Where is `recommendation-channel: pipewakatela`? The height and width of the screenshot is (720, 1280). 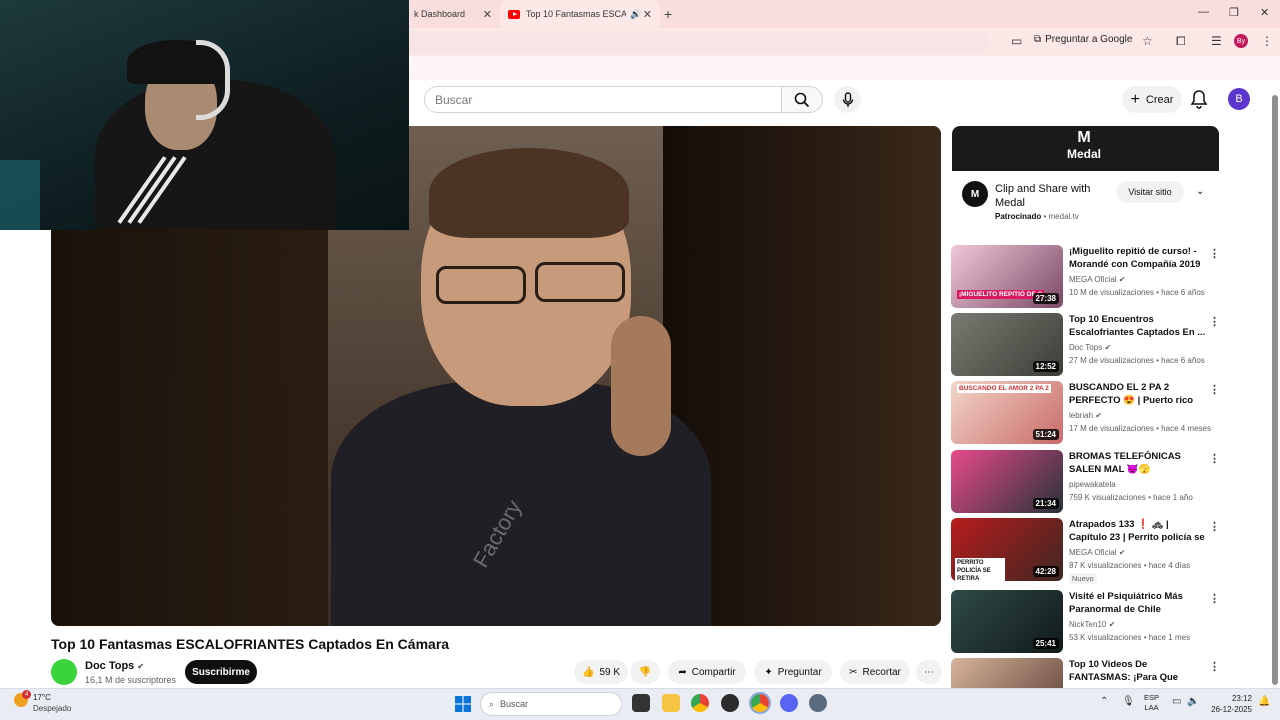 recommendation-channel: pipewakatela is located at coordinates (1092, 484).